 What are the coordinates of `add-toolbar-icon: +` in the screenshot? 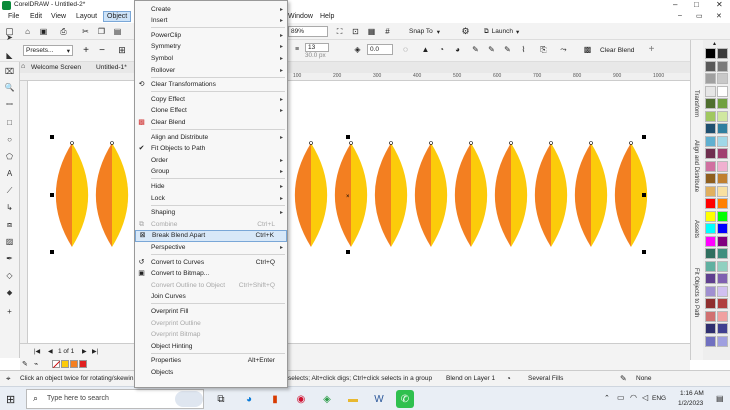 It's located at (651, 49).